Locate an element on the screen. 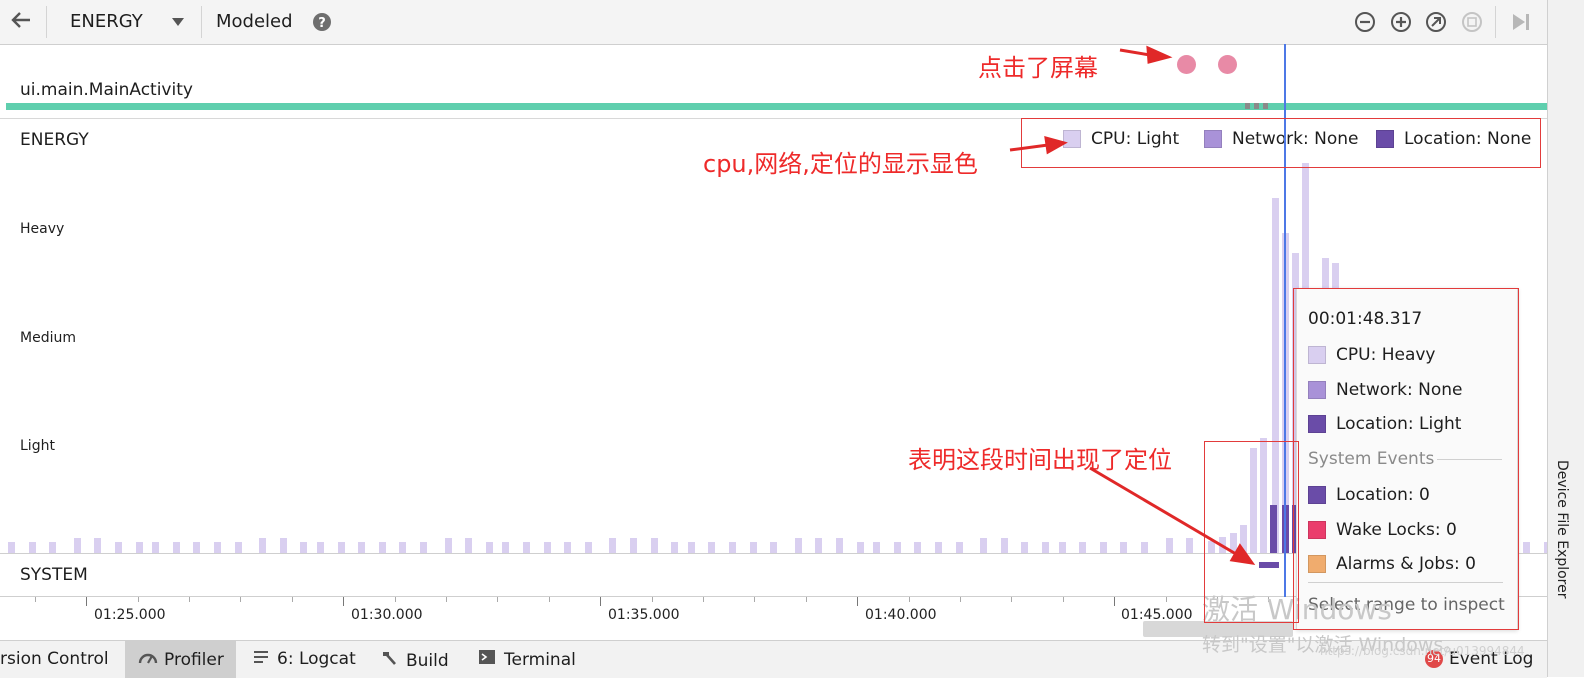  arrow-to-touch is located at coordinates (1135, 52).